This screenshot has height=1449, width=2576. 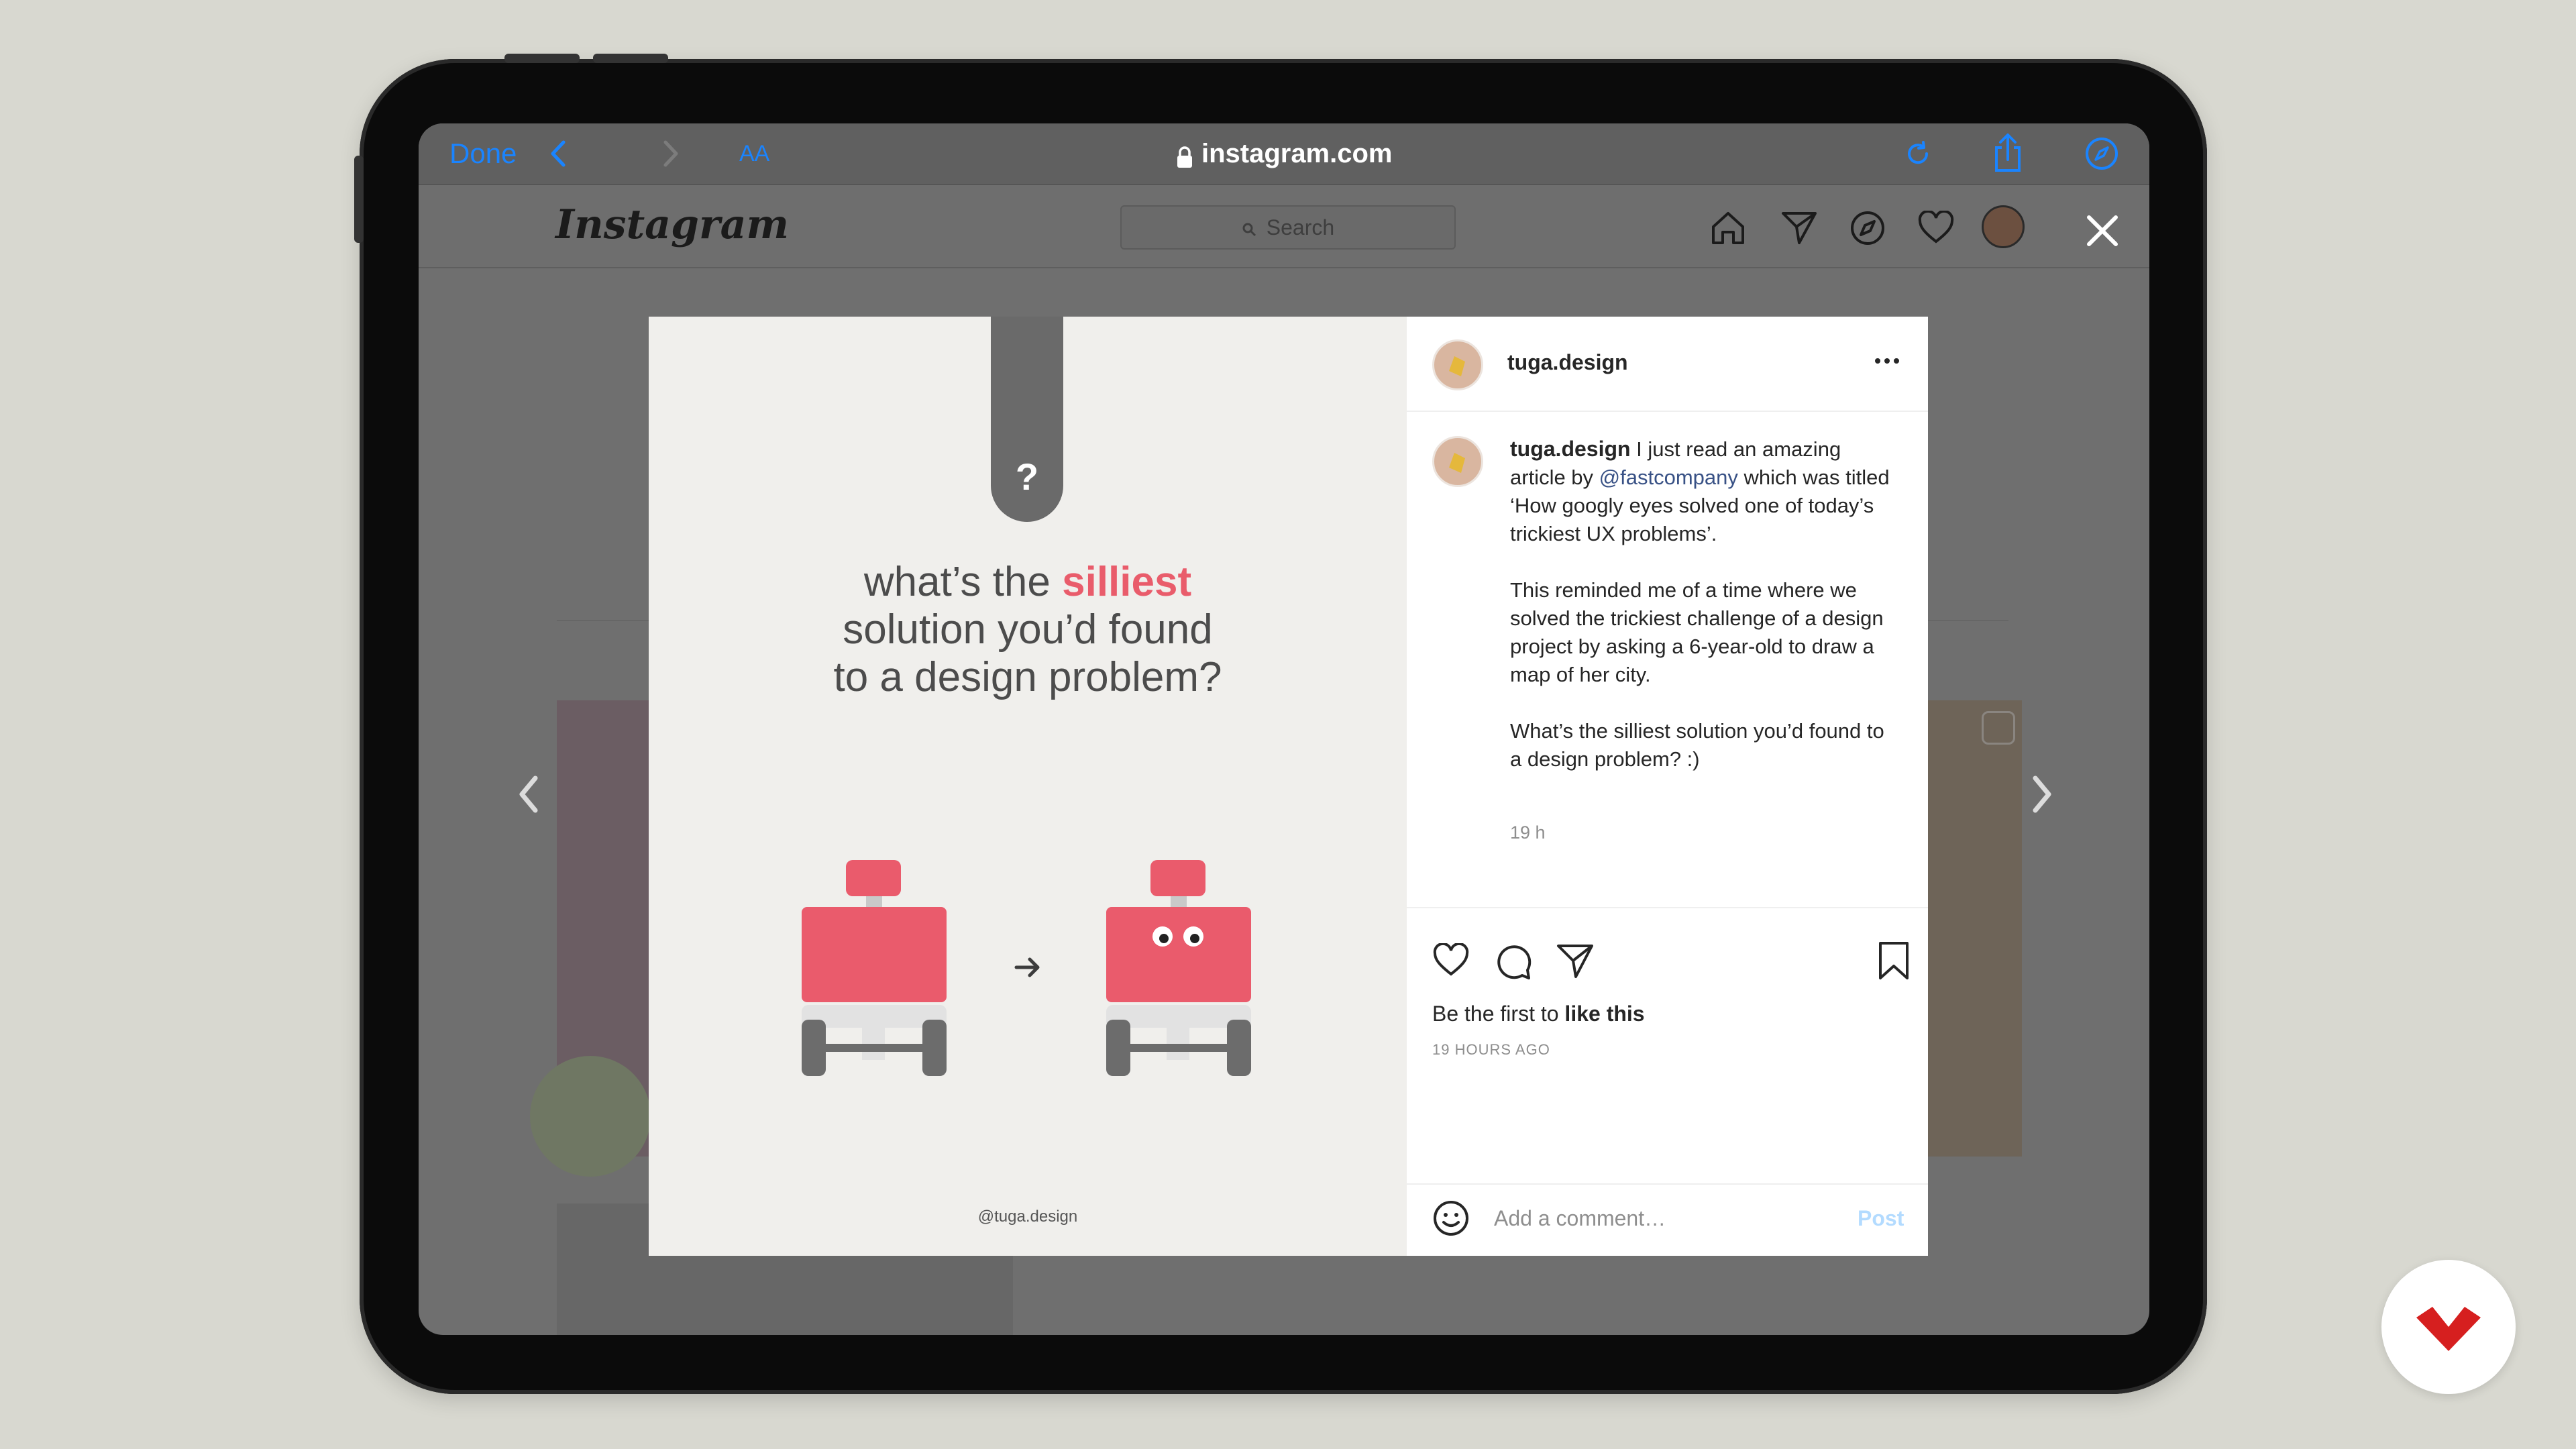 I want to click on lock-icon, so click(x=1184, y=159).